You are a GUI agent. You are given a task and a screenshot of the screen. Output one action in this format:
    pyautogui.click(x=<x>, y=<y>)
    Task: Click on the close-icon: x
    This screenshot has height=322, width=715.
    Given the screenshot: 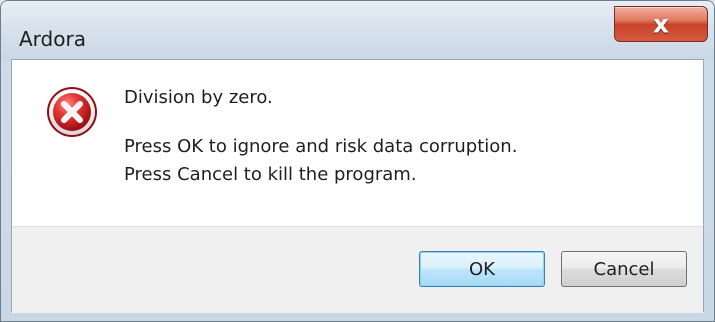 What is the action you would take?
    pyautogui.click(x=661, y=24)
    